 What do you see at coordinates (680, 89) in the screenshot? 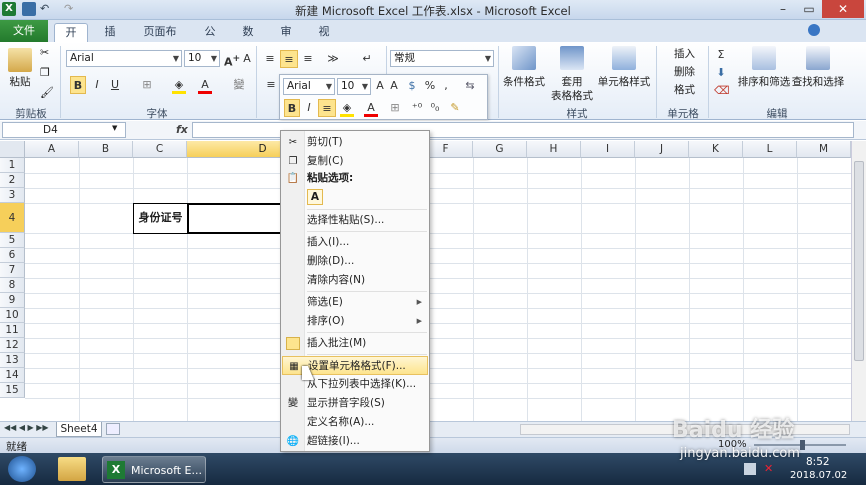
I see `format-cells-button: 格式` at bounding box center [680, 89].